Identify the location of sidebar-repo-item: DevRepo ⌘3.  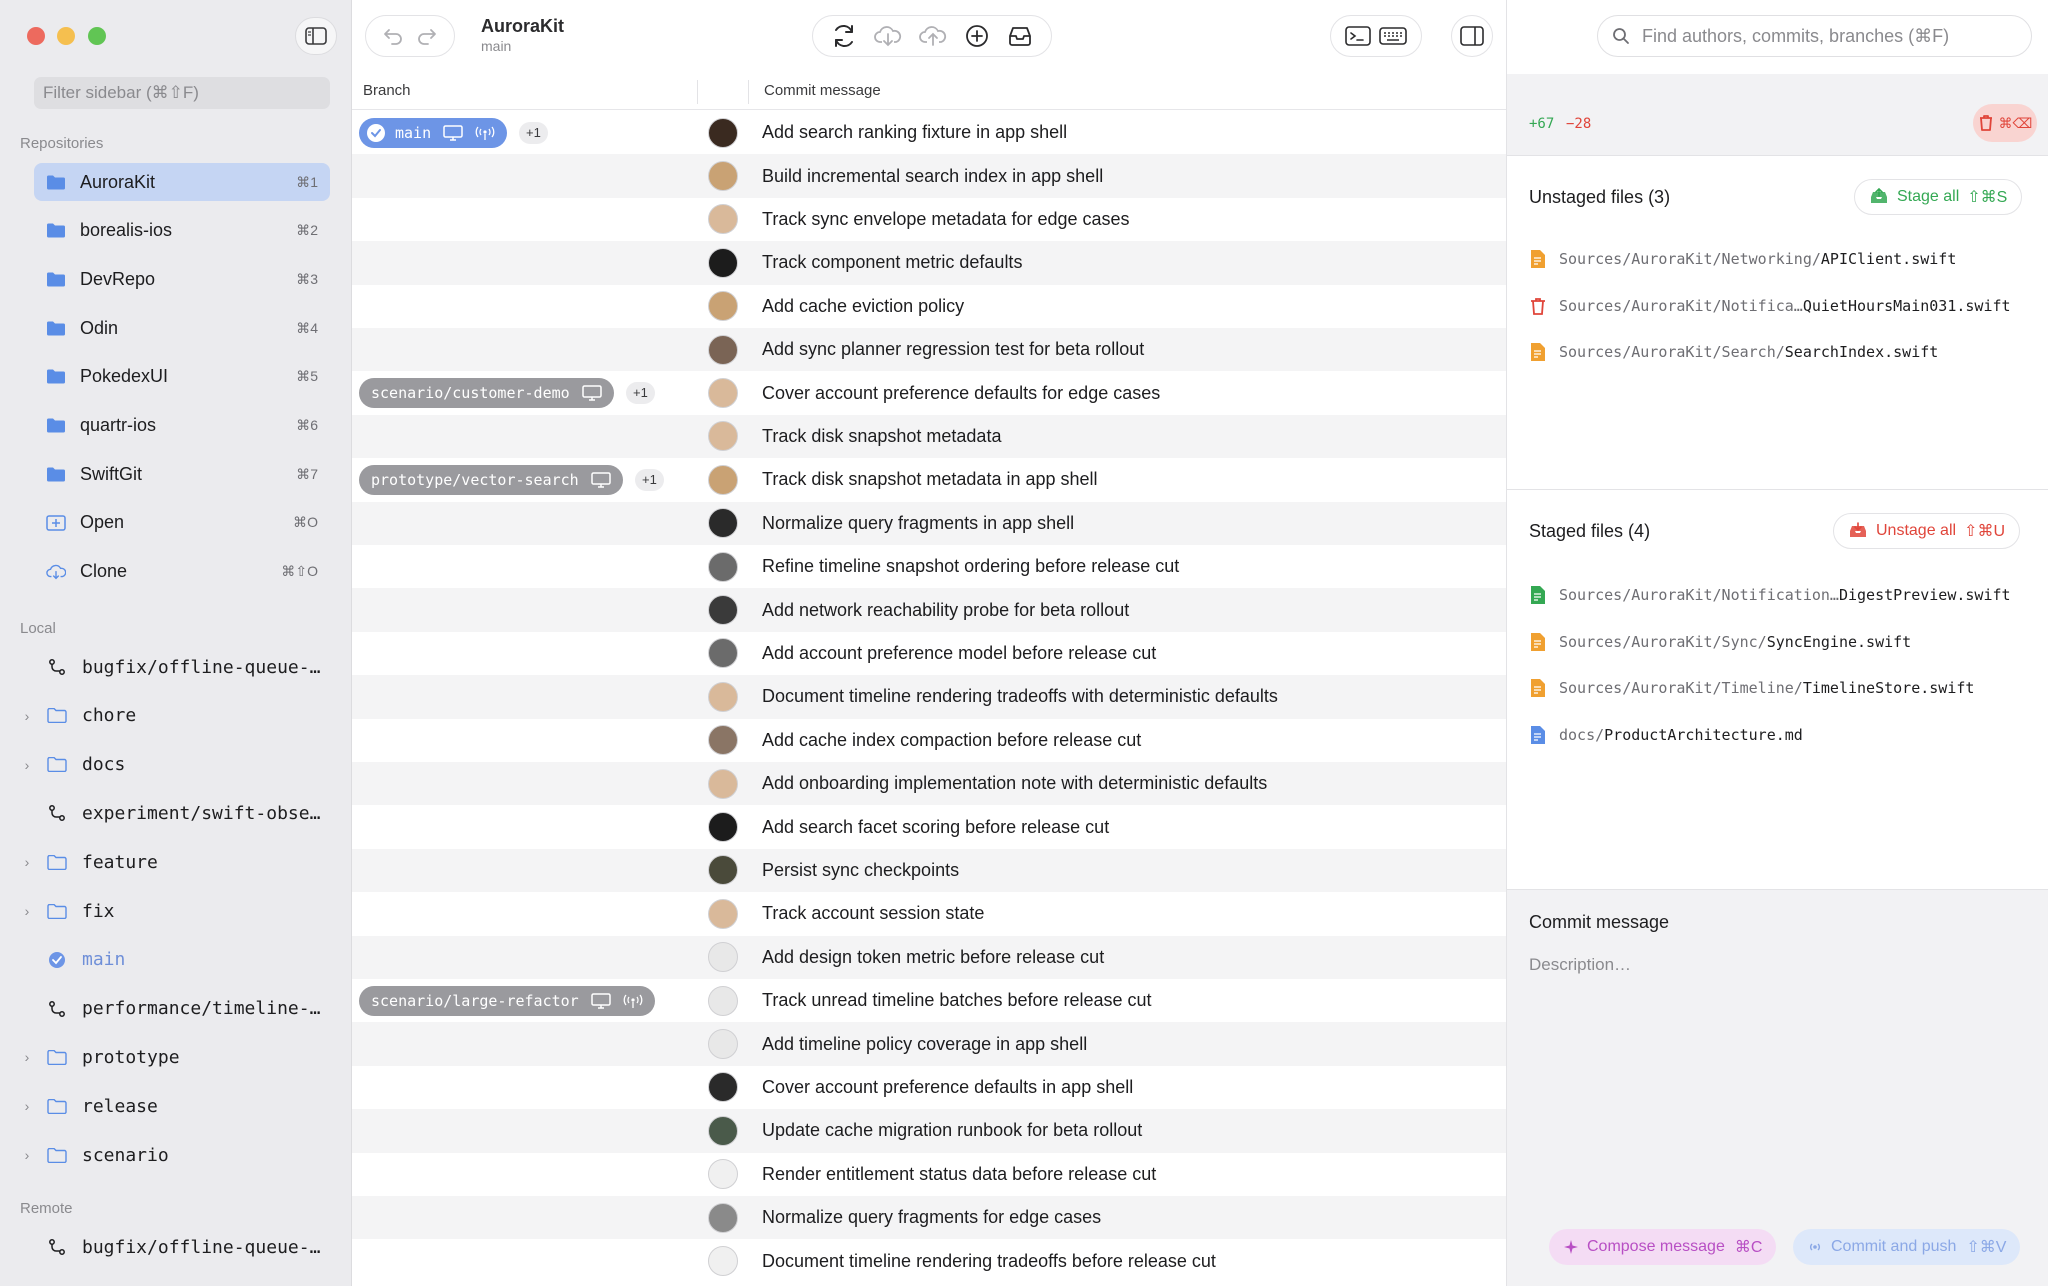
(182, 279).